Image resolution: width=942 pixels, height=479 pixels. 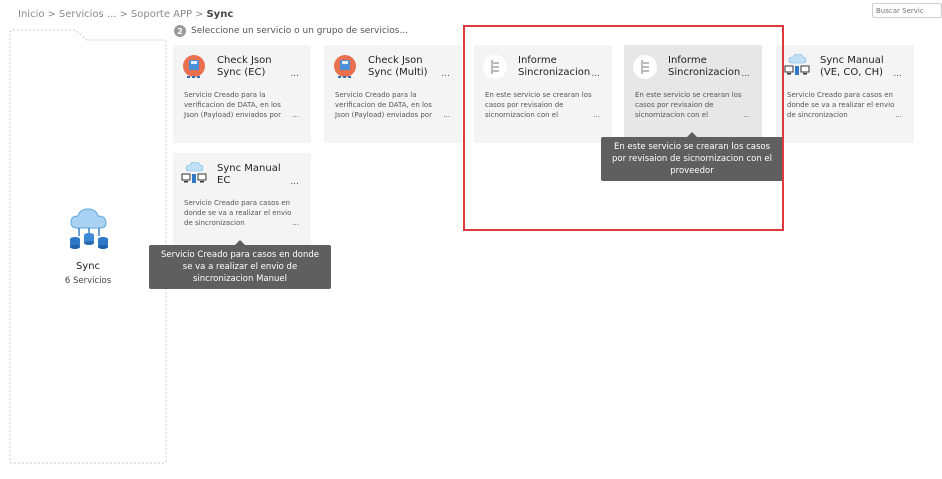 I want to click on group-count: 6 Servicios, so click(x=88, y=281).